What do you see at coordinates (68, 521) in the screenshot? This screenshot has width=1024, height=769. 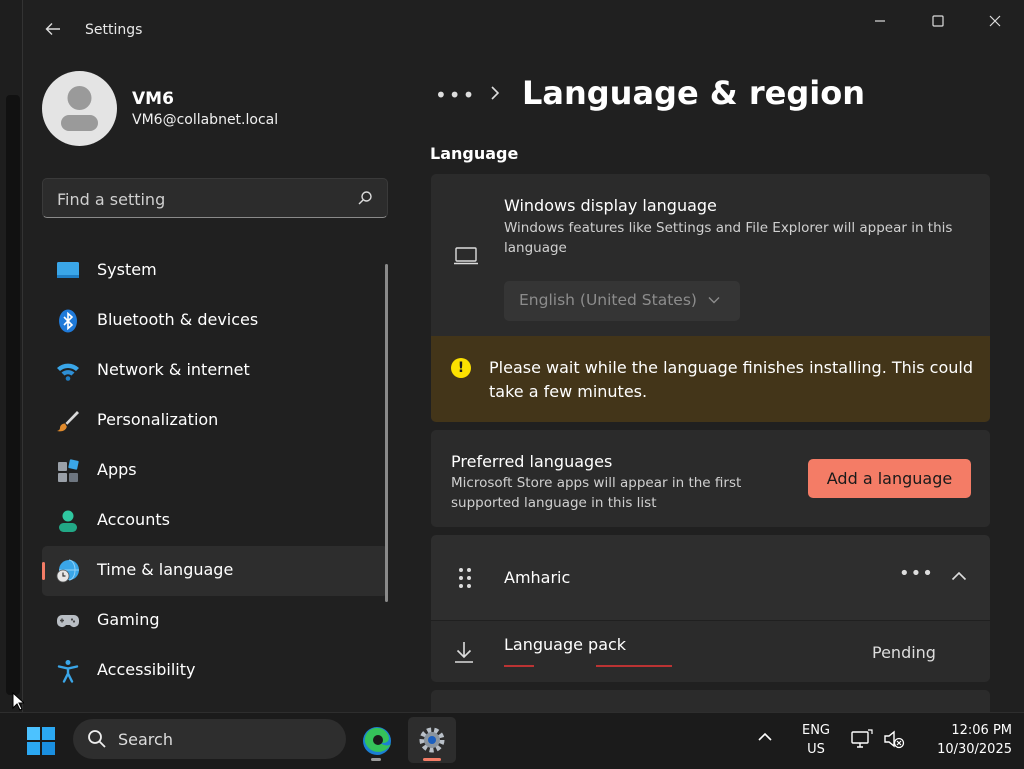 I see `accounts-icon` at bounding box center [68, 521].